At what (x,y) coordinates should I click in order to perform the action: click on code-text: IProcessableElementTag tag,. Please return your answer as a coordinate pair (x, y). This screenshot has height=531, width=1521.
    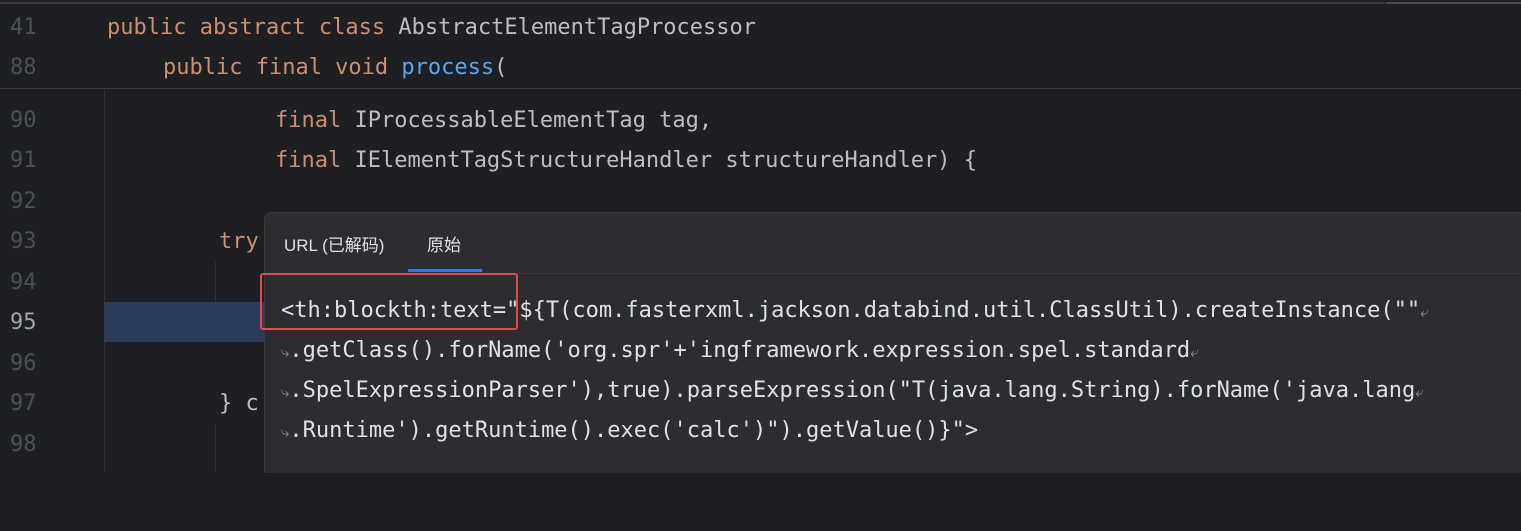
    Looking at the image, I should click on (533, 120).